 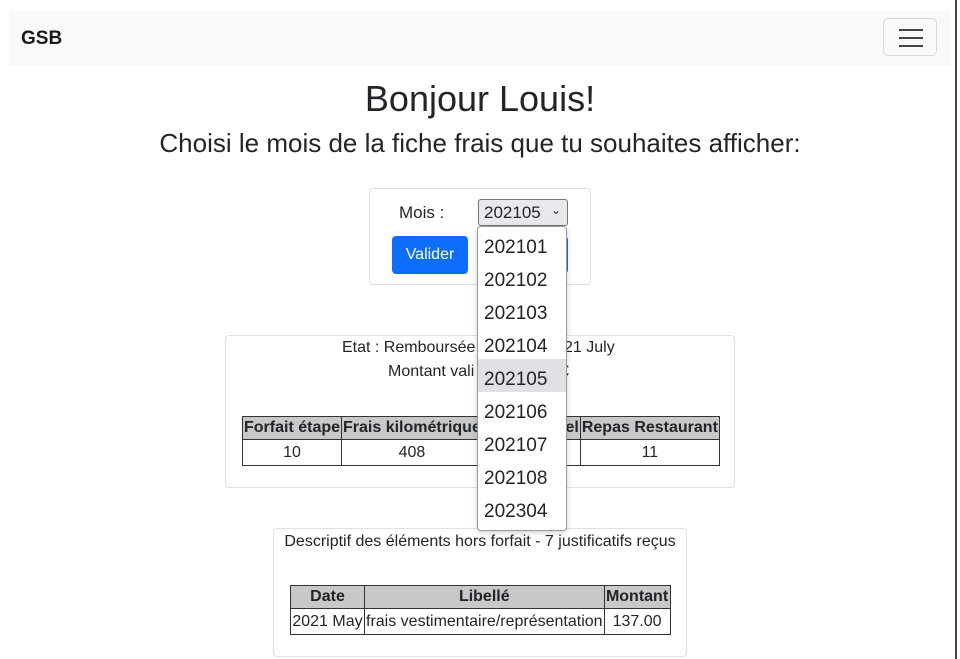 What do you see at coordinates (412, 452) in the screenshot?
I see `cell-frais-kilometrique: 408` at bounding box center [412, 452].